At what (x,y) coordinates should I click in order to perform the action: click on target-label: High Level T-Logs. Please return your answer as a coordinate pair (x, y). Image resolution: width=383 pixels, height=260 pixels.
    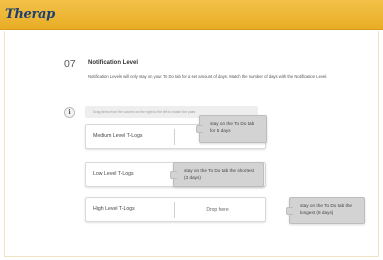
    Looking at the image, I should click on (114, 209).